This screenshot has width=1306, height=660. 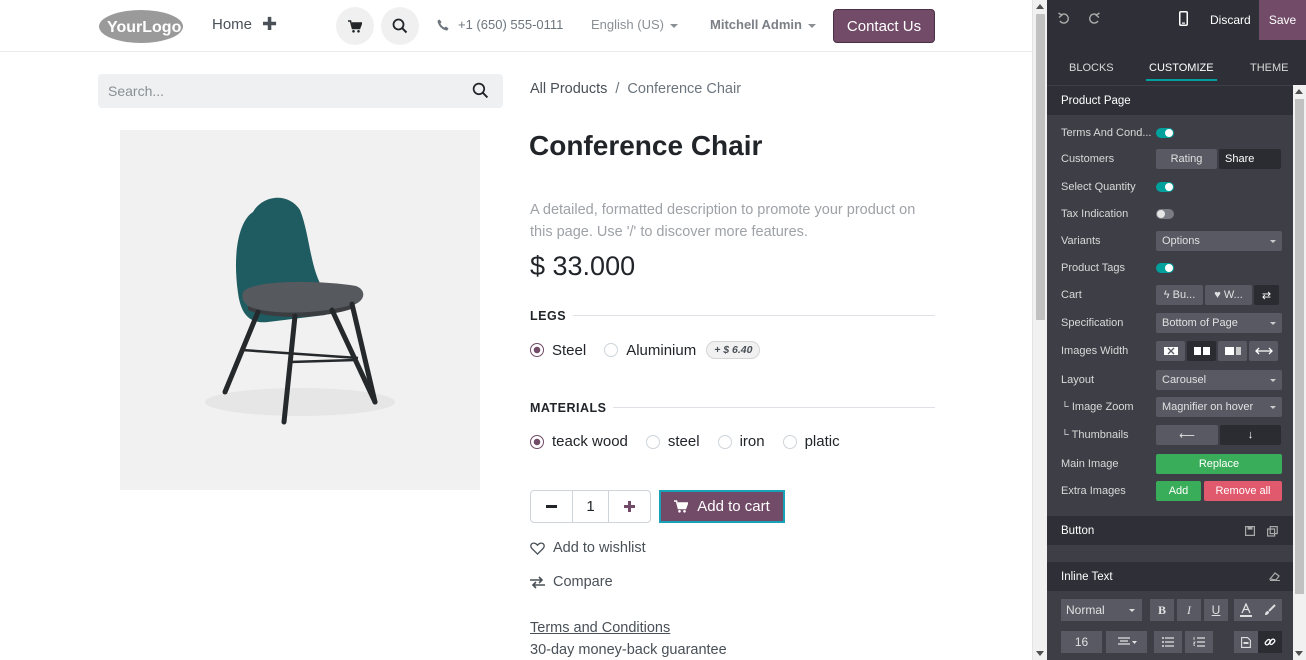 What do you see at coordinates (269, 24) in the screenshot?
I see `add-page-icon: ✚` at bounding box center [269, 24].